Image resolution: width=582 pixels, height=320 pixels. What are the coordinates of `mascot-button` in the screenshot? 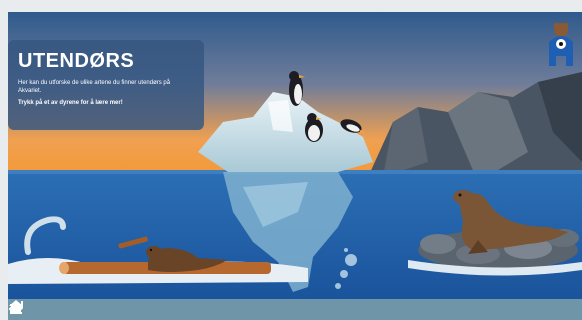 It's located at (561, 44).